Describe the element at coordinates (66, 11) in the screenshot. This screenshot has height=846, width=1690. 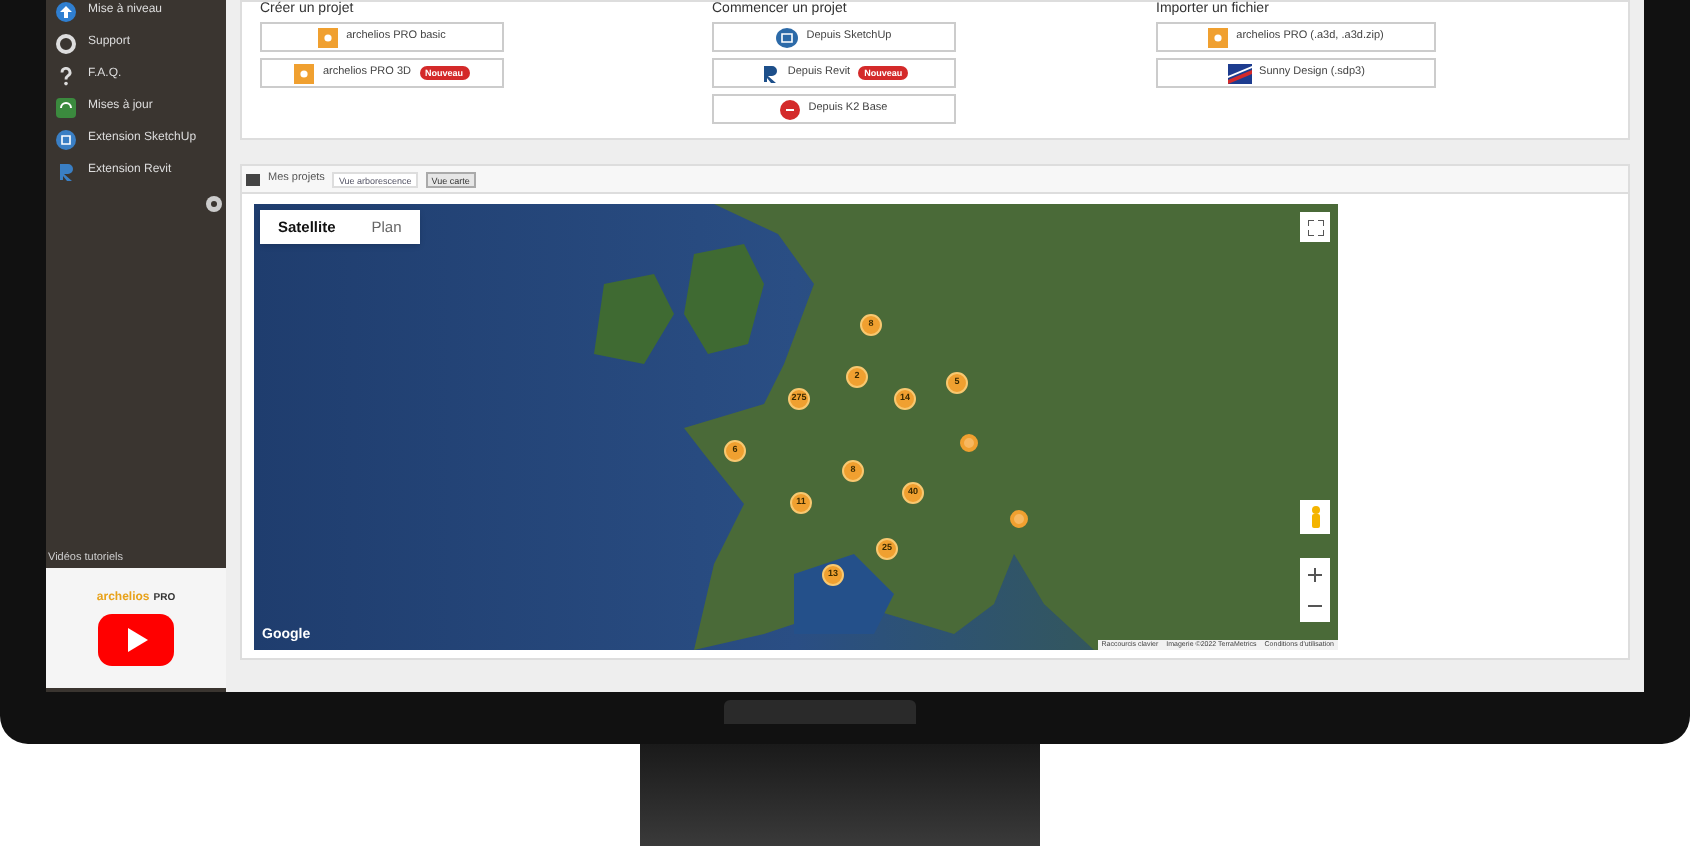
I see `arrow-up-icon` at that location.